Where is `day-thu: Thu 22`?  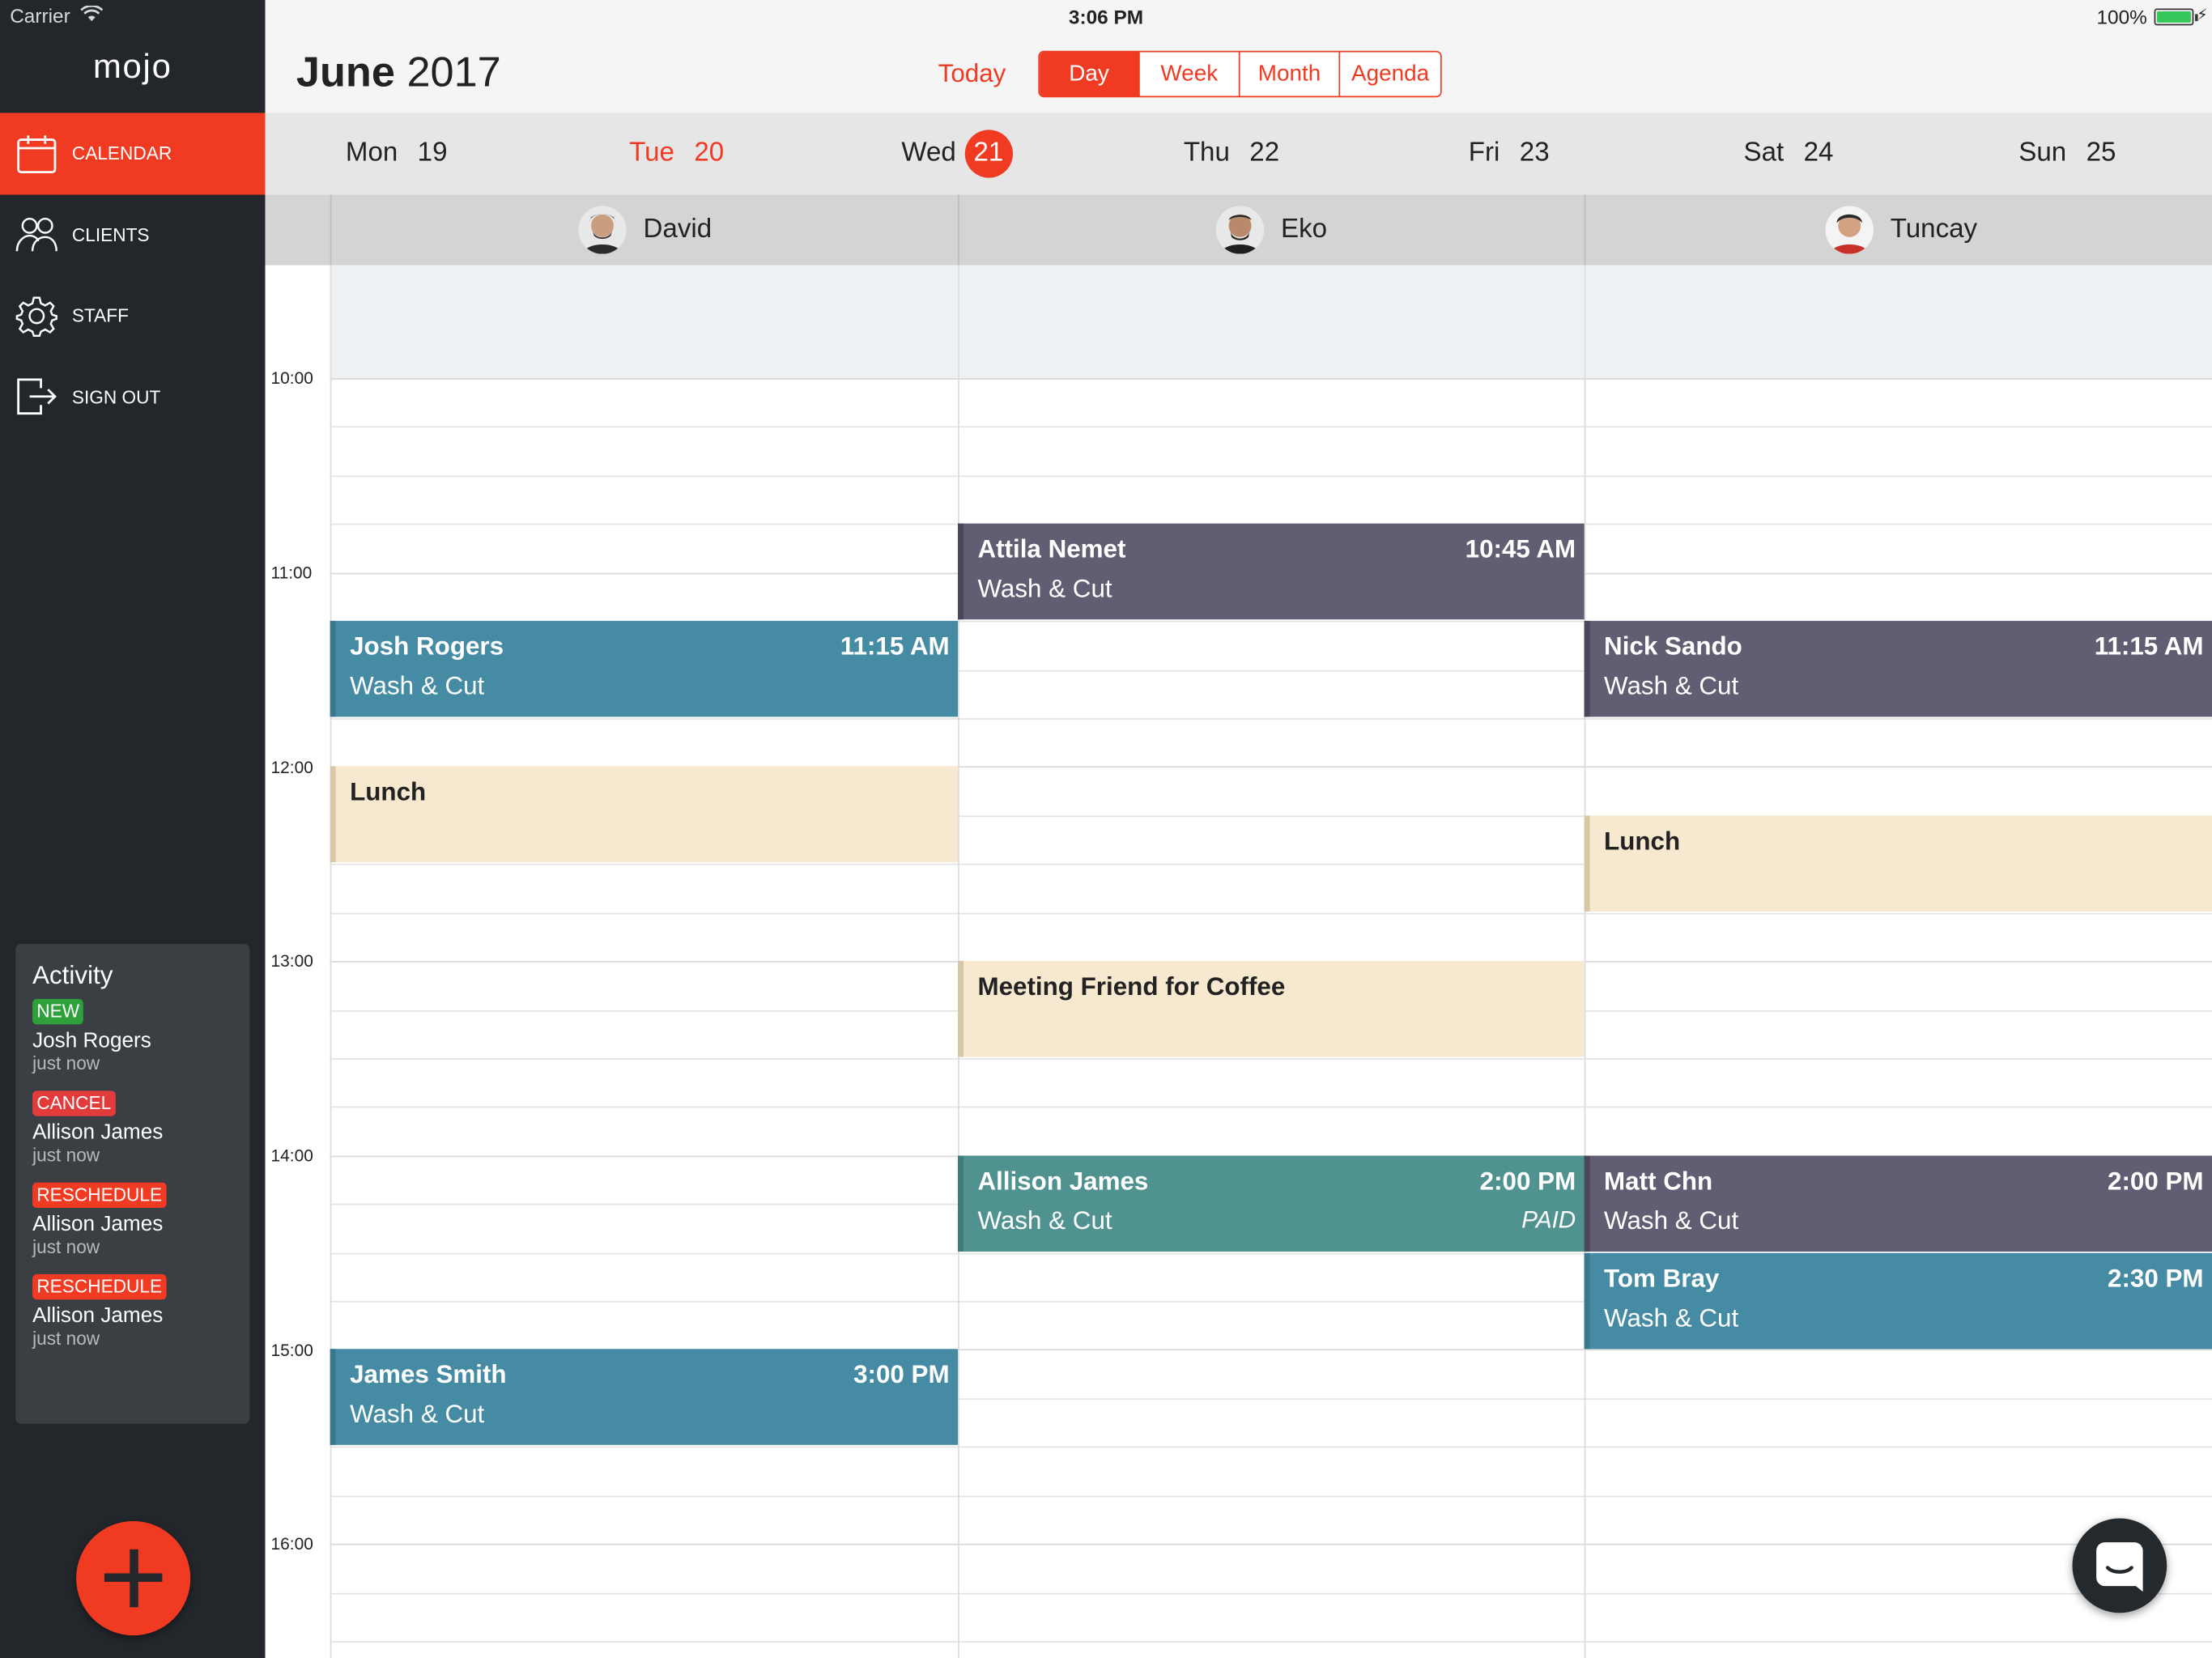 day-thu: Thu 22 is located at coordinates (1231, 153).